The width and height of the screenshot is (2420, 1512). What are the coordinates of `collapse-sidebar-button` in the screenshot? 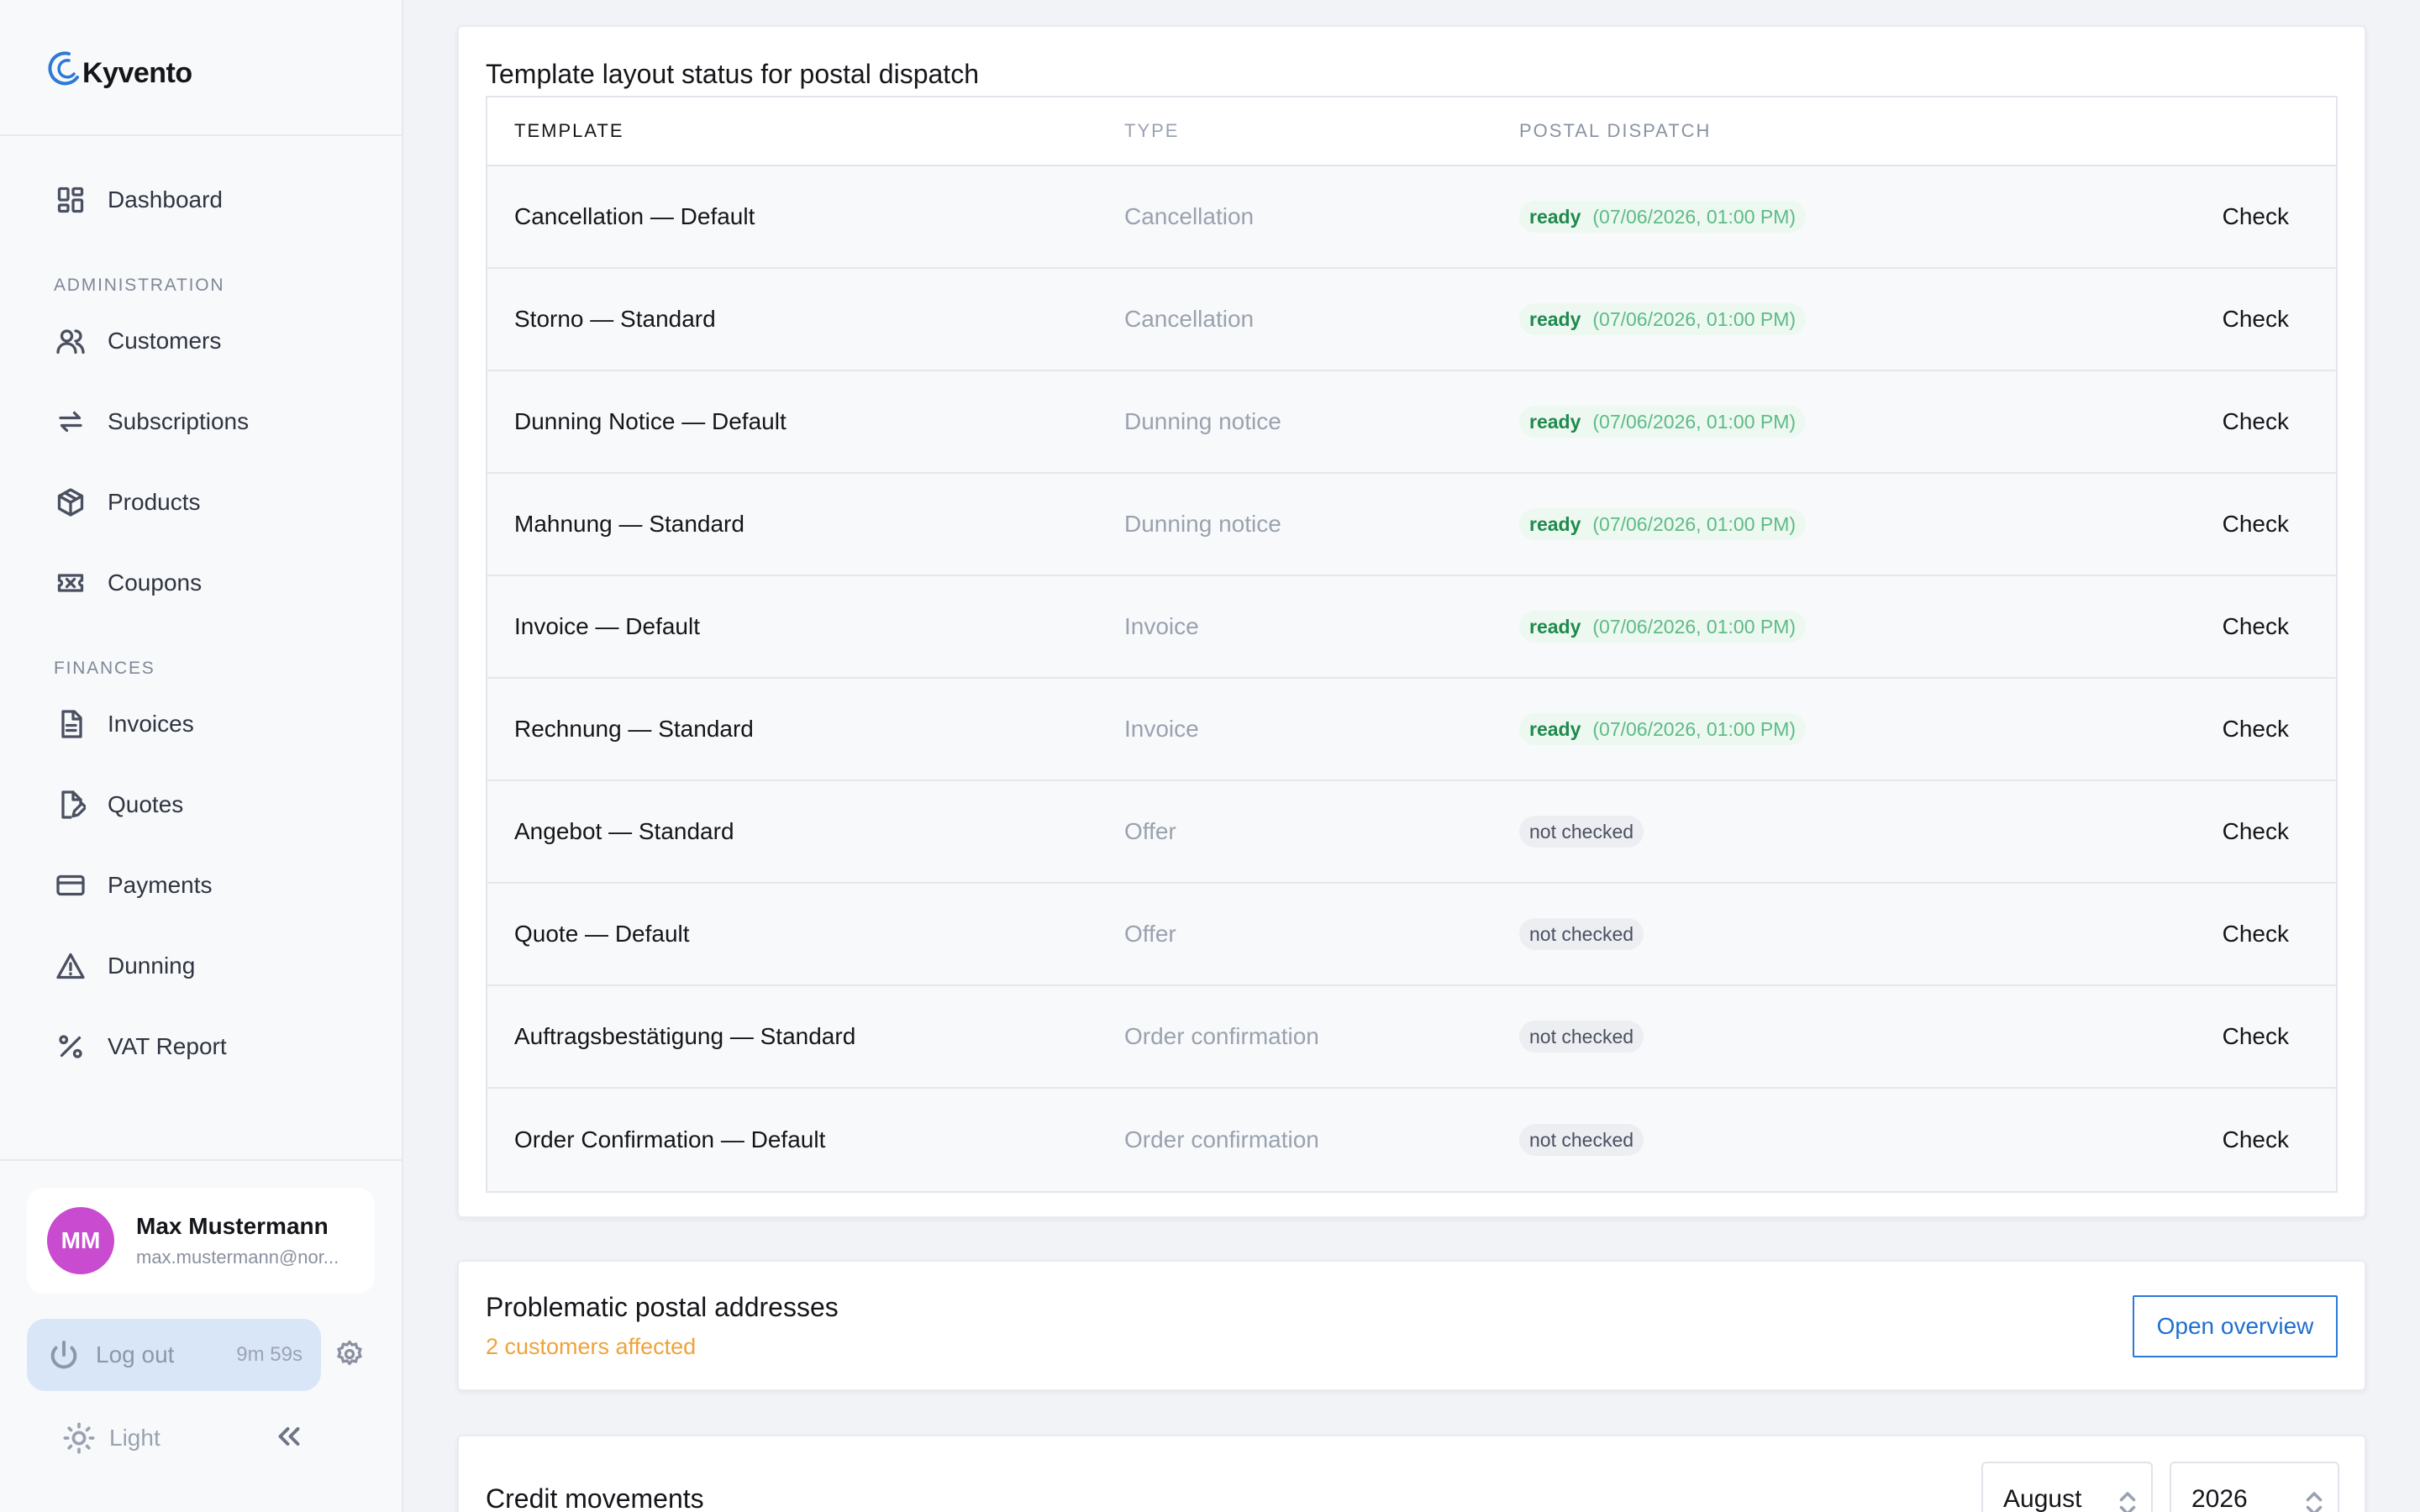 It's located at (291, 1438).